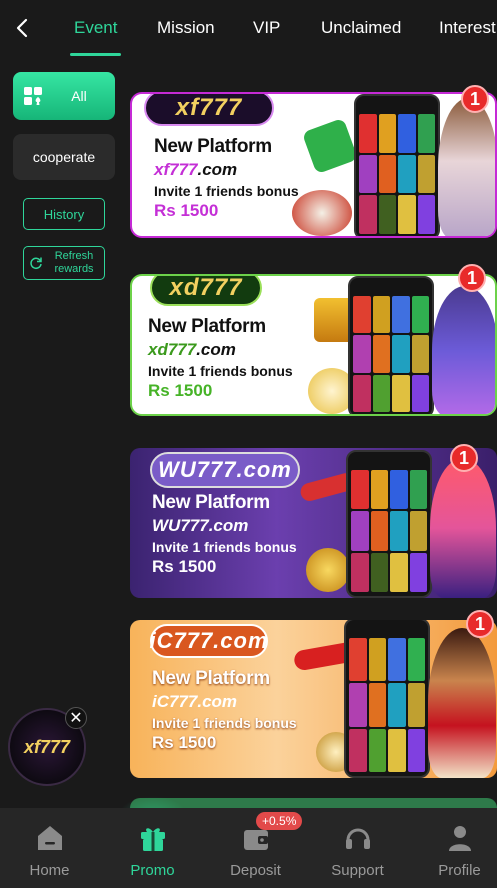  I want to click on tab-bar: Event Mission VIP Unclaimed Interest, so click(276, 28).